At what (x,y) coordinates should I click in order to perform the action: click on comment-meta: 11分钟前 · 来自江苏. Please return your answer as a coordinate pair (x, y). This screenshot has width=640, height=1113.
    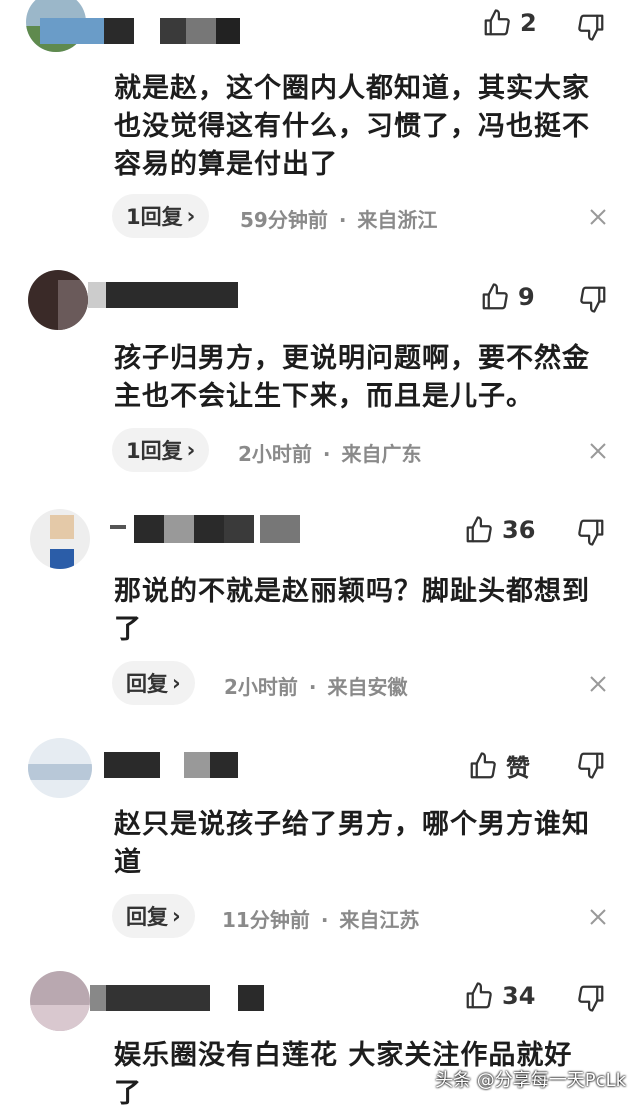
    Looking at the image, I should click on (320, 918).